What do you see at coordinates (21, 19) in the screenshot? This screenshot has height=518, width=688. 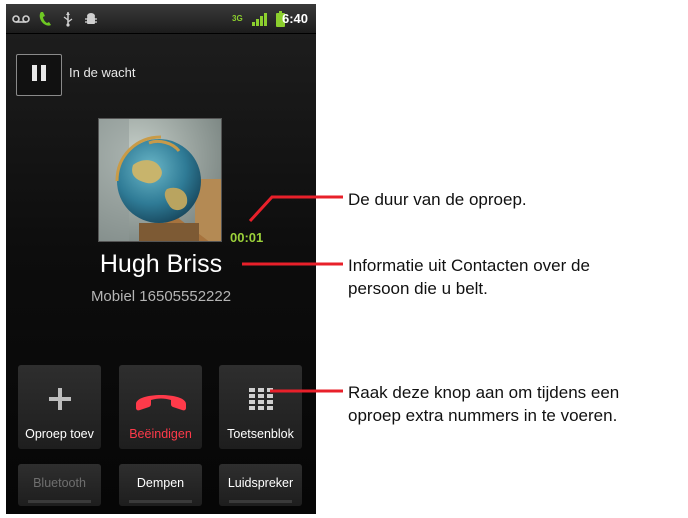 I see `voicemail-icon` at bounding box center [21, 19].